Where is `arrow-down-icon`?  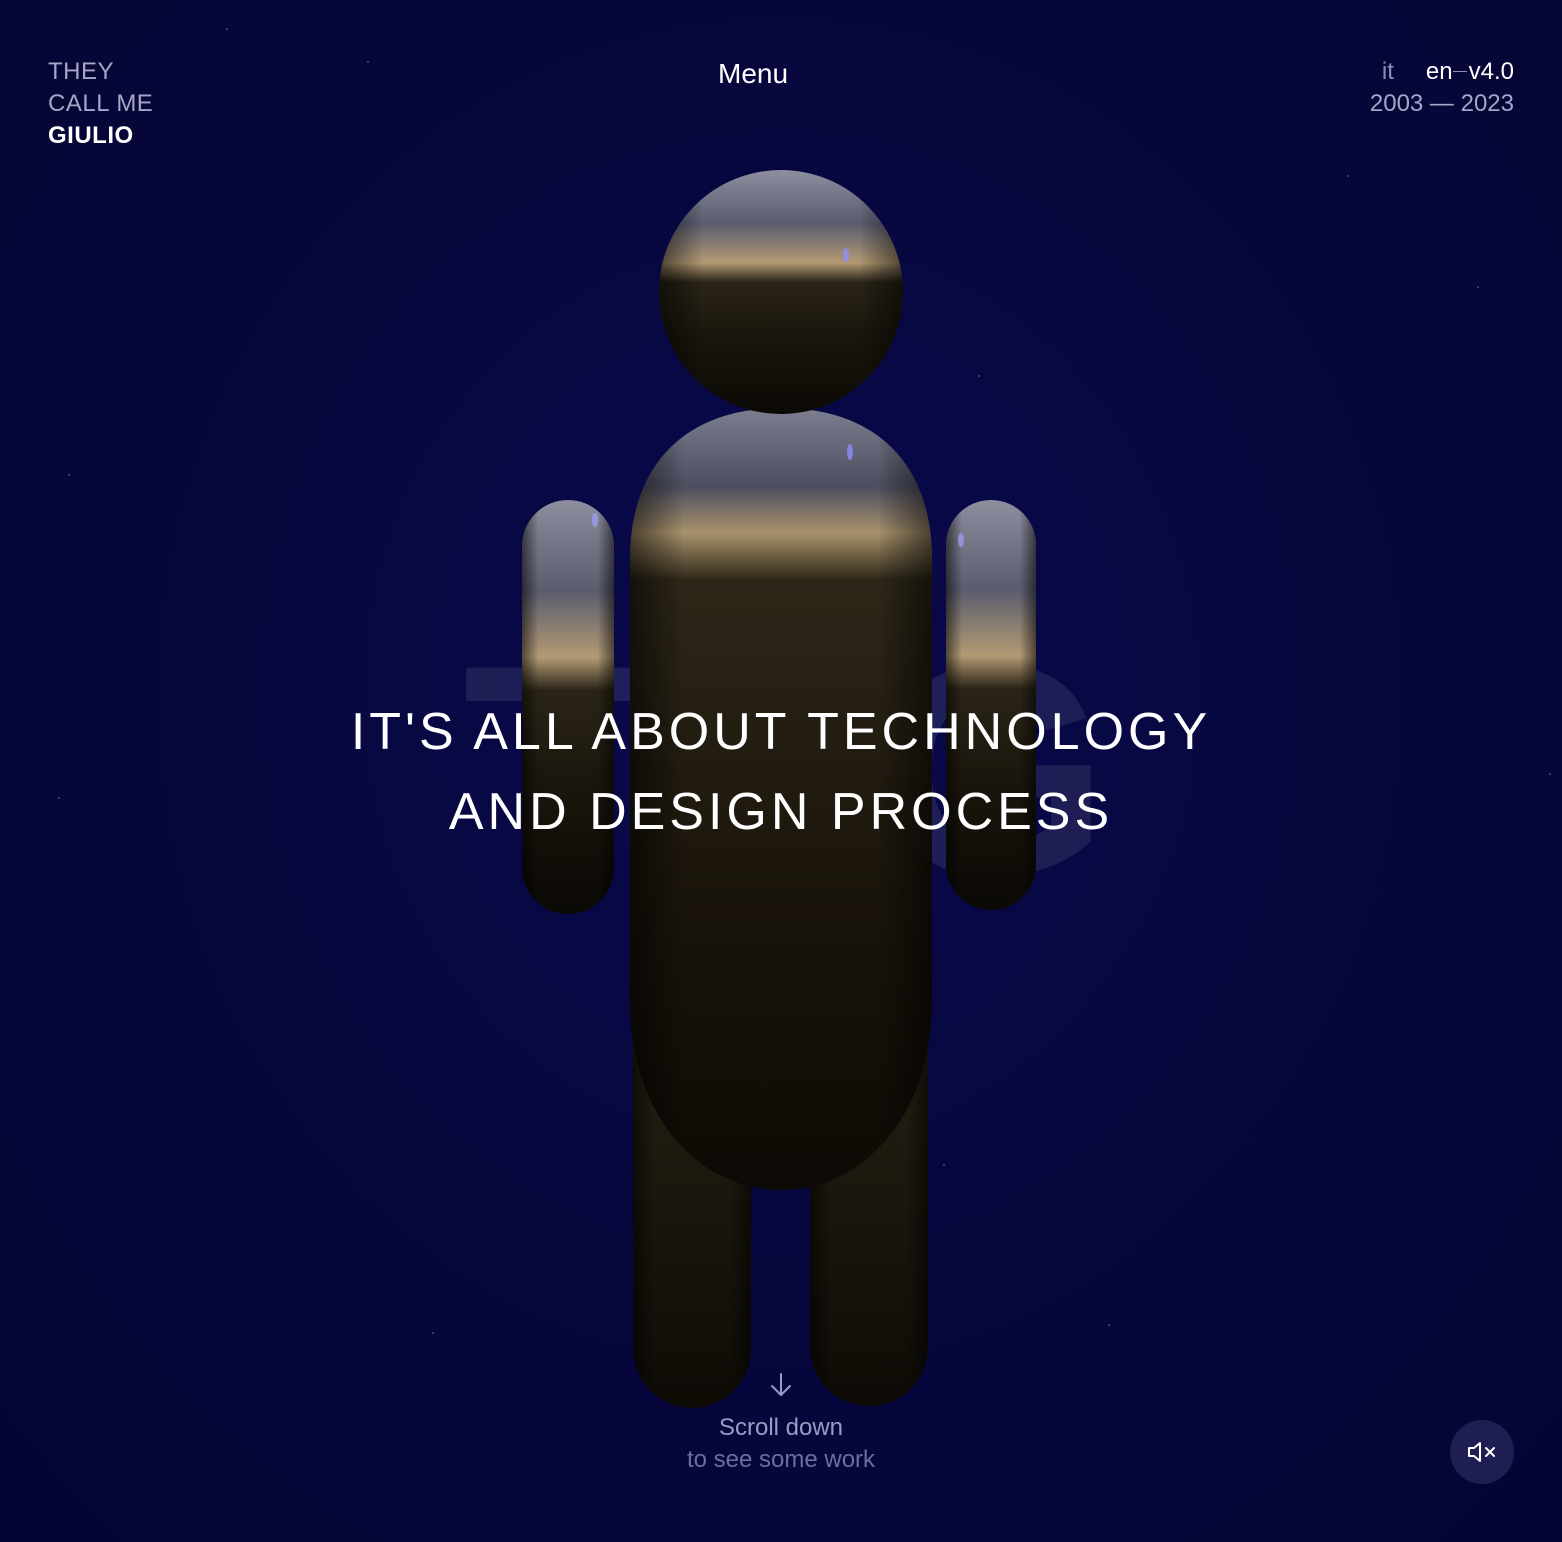 arrow-down-icon is located at coordinates (781, 1384).